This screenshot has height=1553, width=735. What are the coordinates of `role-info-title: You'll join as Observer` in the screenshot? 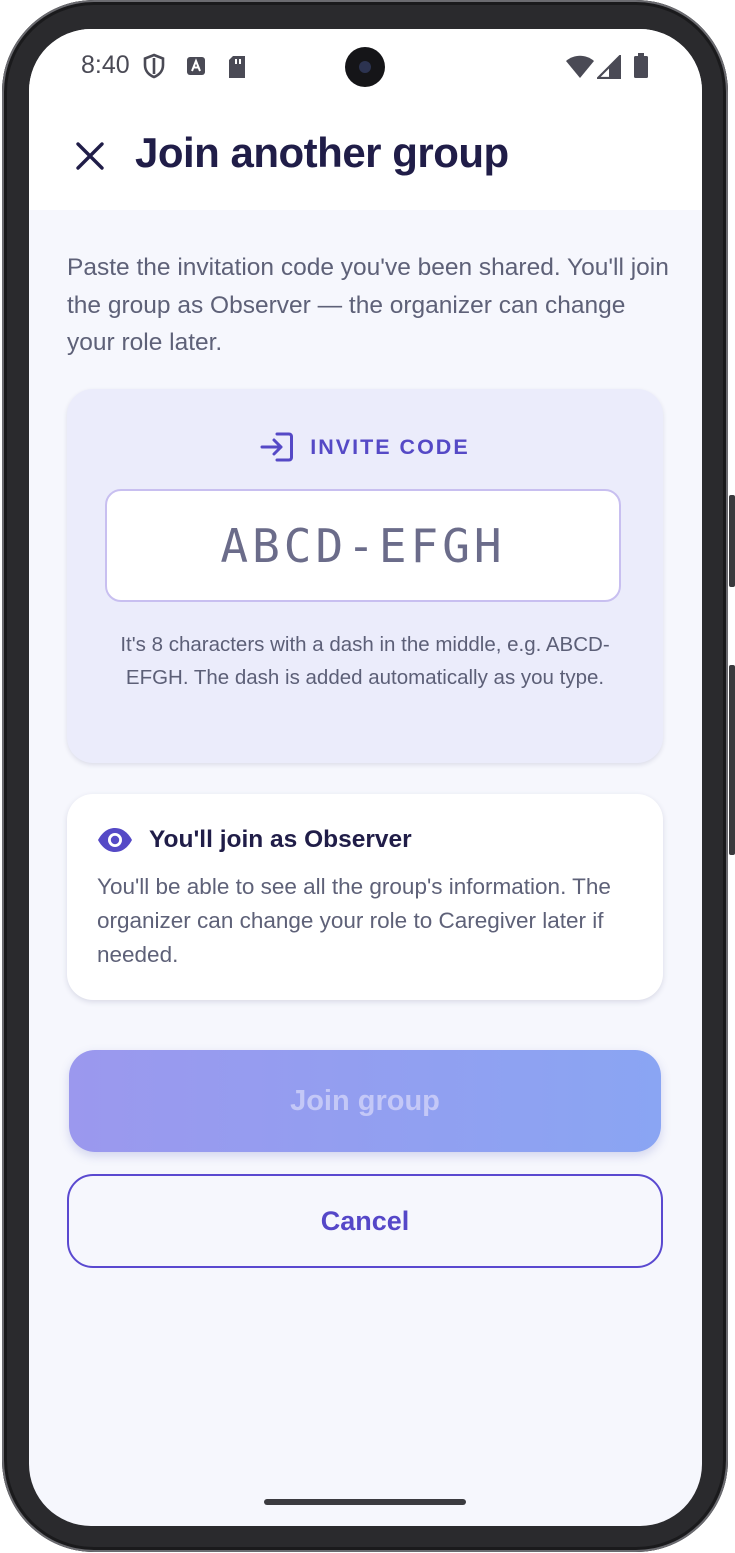 It's located at (280, 839).